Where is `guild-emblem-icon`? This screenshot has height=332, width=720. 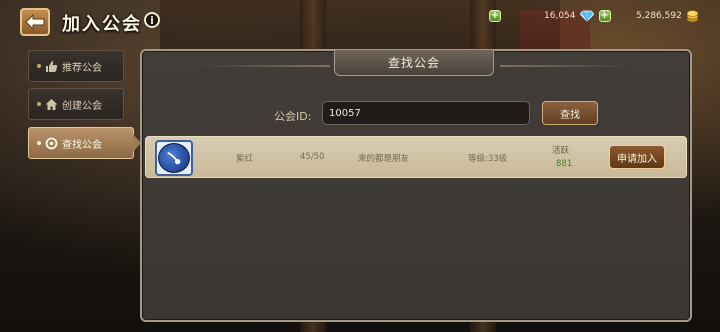
guild-emblem-icon is located at coordinates (174, 158).